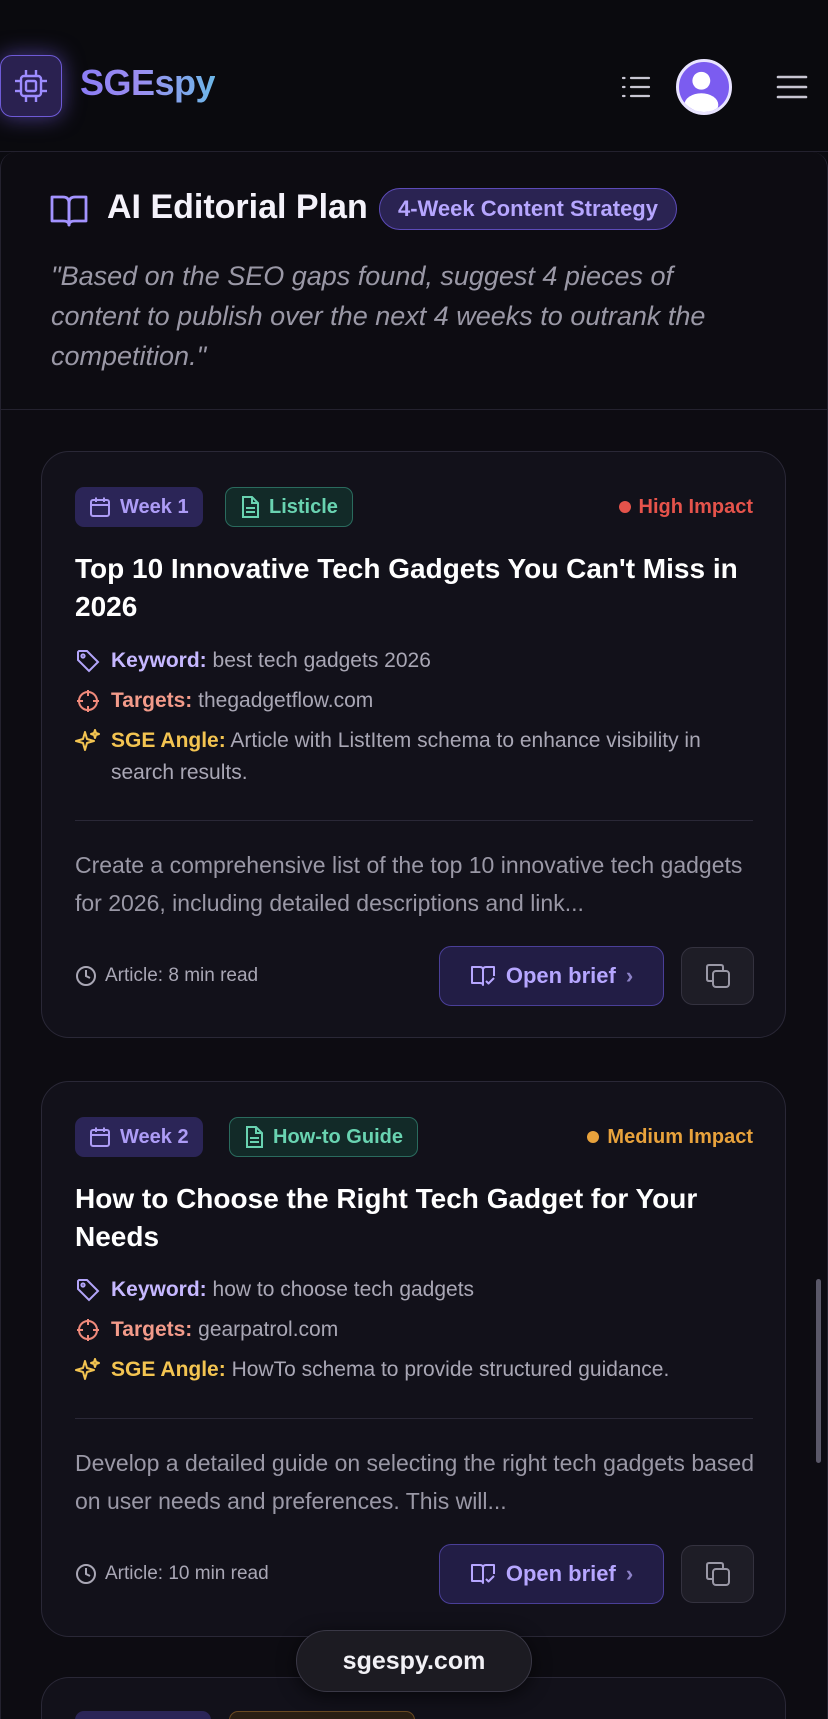 This screenshot has width=828, height=1719. Describe the element at coordinates (636, 87) in the screenshot. I see `list-icon` at that location.